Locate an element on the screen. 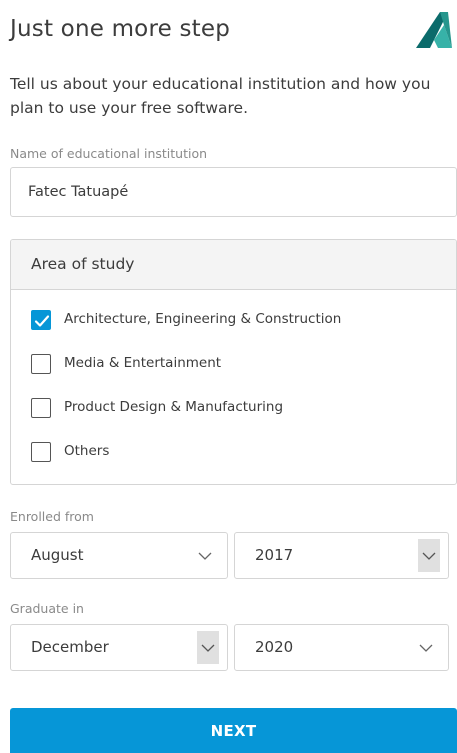 The image size is (457, 753). institution-label: Name of educational institution is located at coordinates (109, 153).